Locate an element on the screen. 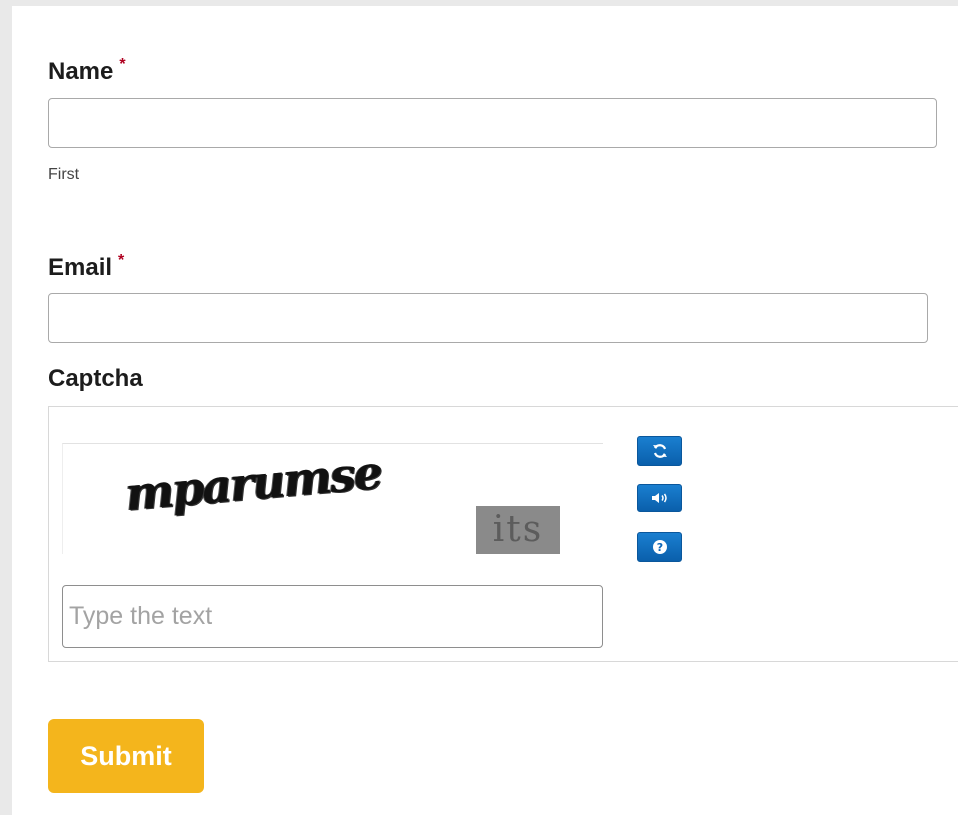  captcha-audio-button is located at coordinates (659, 498).